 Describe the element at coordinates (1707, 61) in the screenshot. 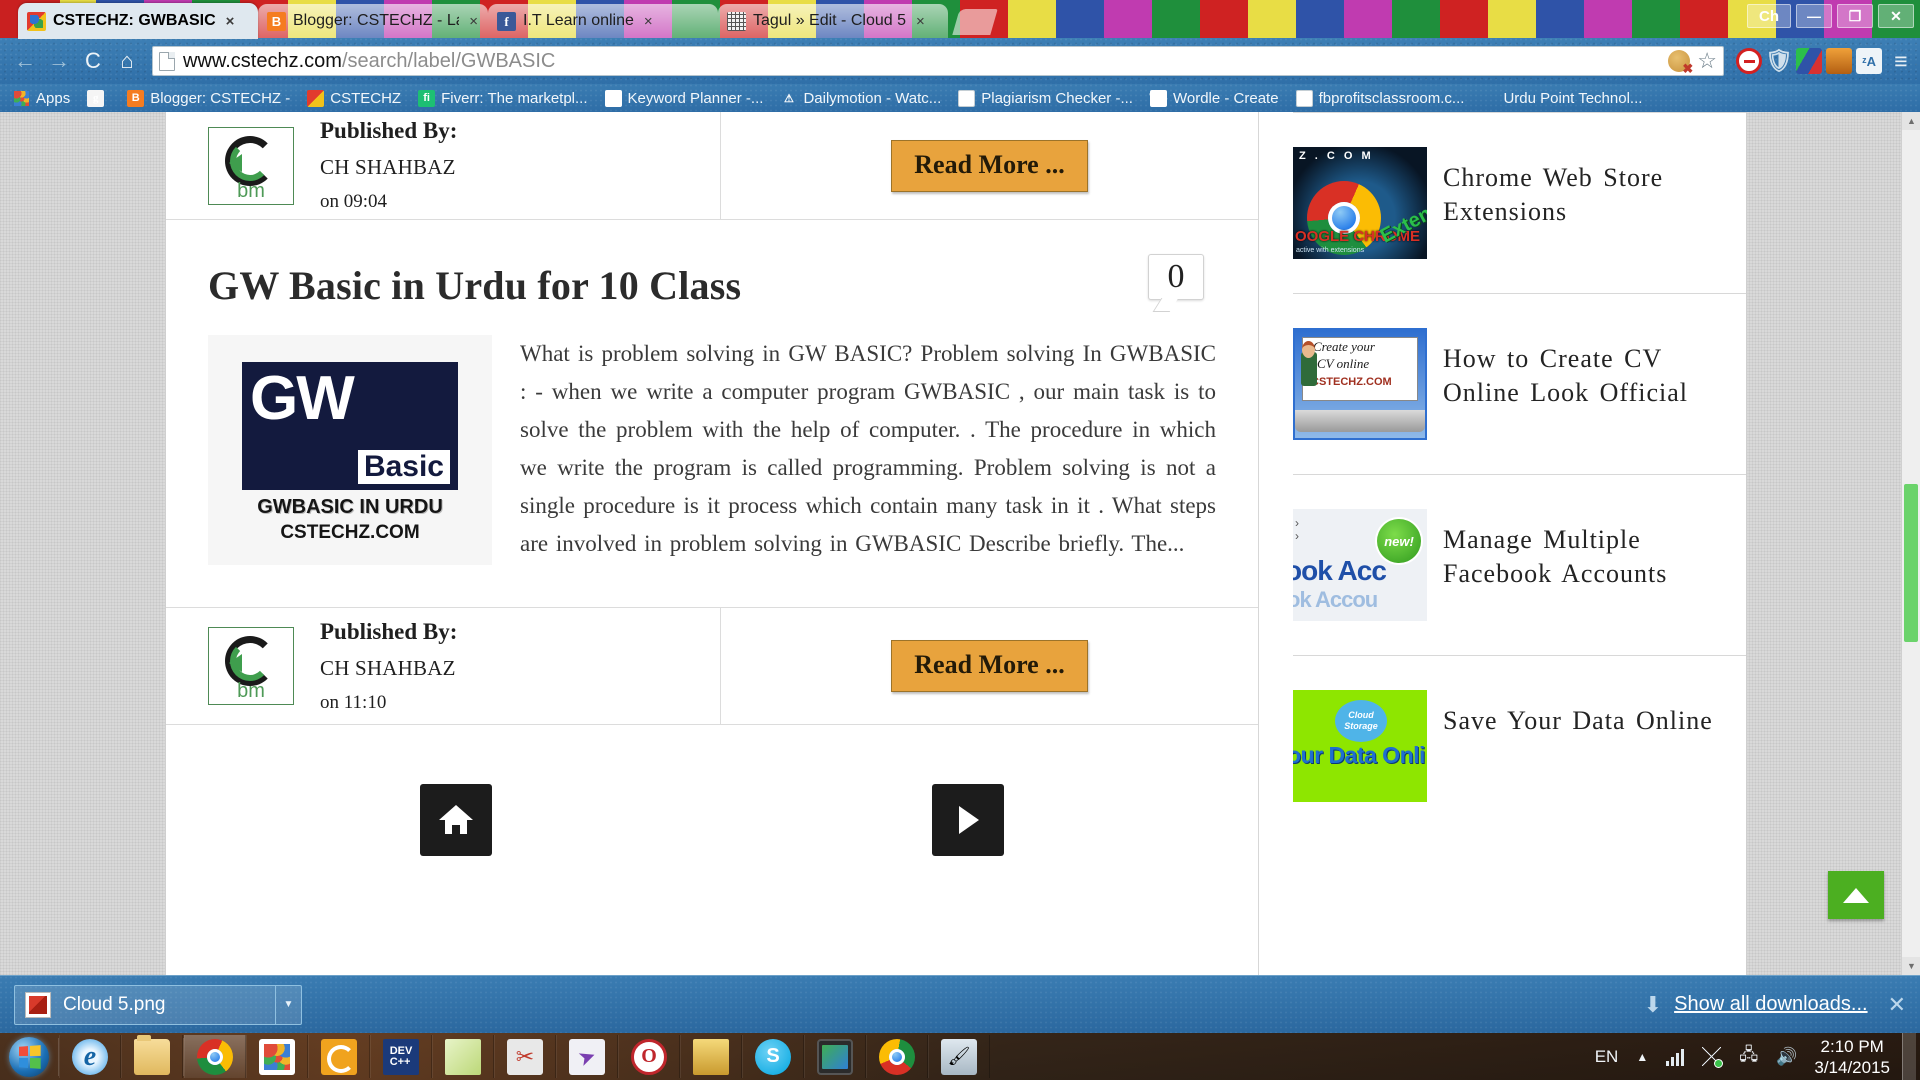

I see `bookmark-star-icon: ☆` at that location.